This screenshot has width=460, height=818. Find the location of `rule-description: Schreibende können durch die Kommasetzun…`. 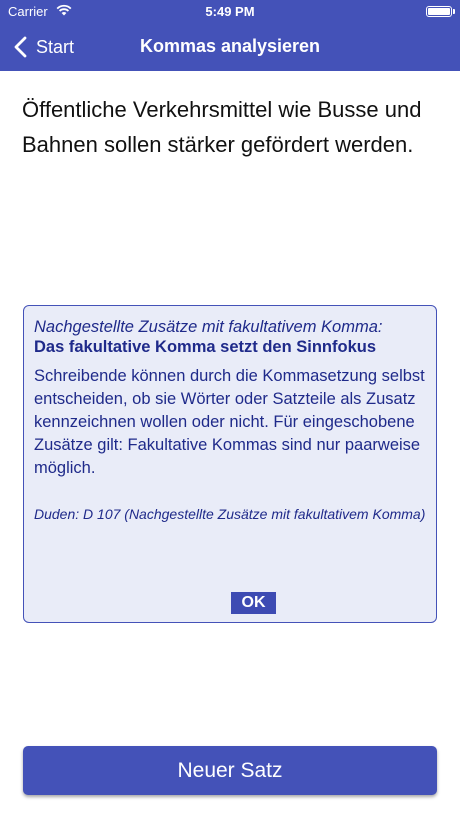

rule-description: Schreibende können durch die Kommasetzun… is located at coordinates (229, 422).